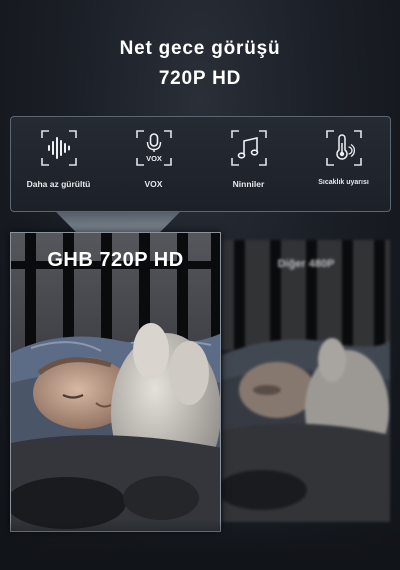 The height and width of the screenshot is (570, 400). I want to click on feature-lullabies: Ninniler, so click(248, 165).